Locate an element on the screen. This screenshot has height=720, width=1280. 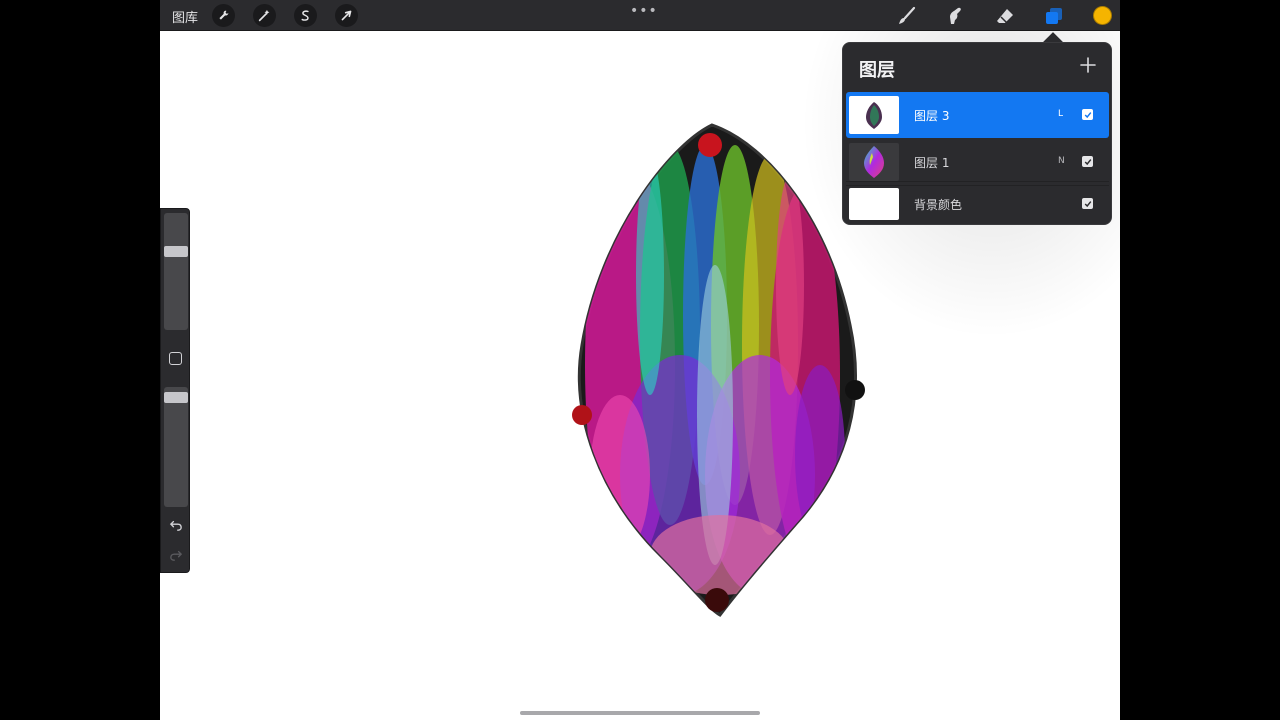
layers-tool-button is located at coordinates (1054, 16).